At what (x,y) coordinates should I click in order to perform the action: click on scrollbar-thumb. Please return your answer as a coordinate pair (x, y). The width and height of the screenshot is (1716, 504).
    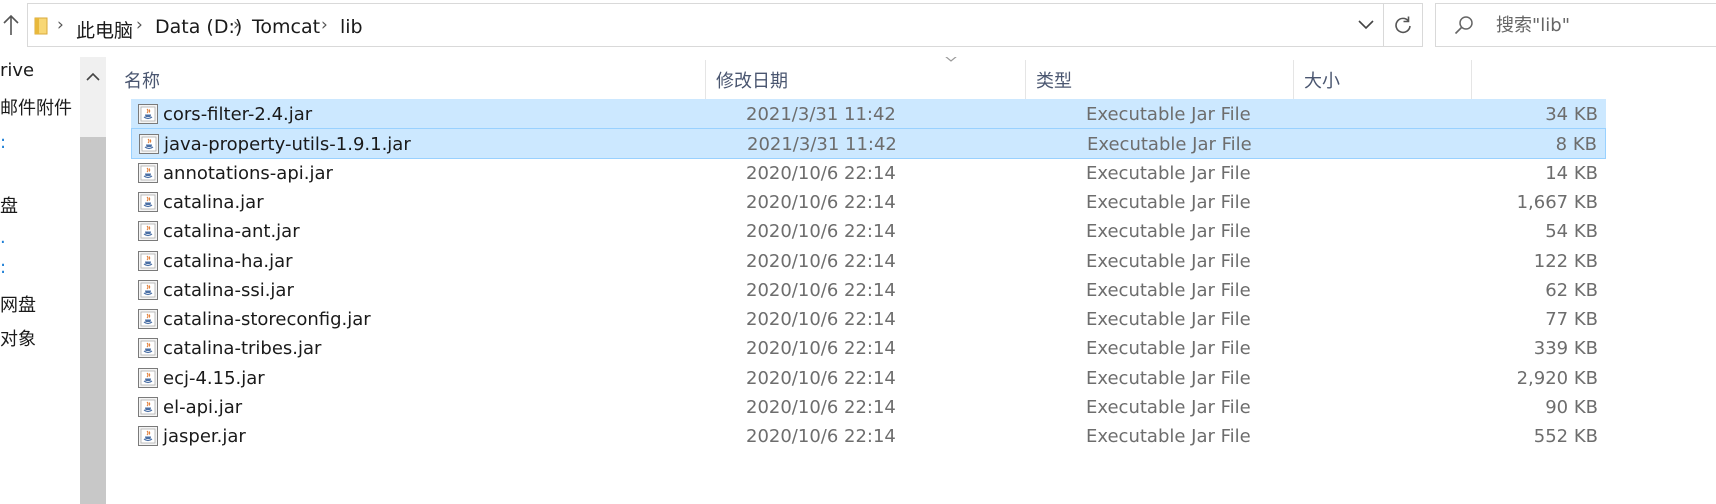
    Looking at the image, I should click on (93, 320).